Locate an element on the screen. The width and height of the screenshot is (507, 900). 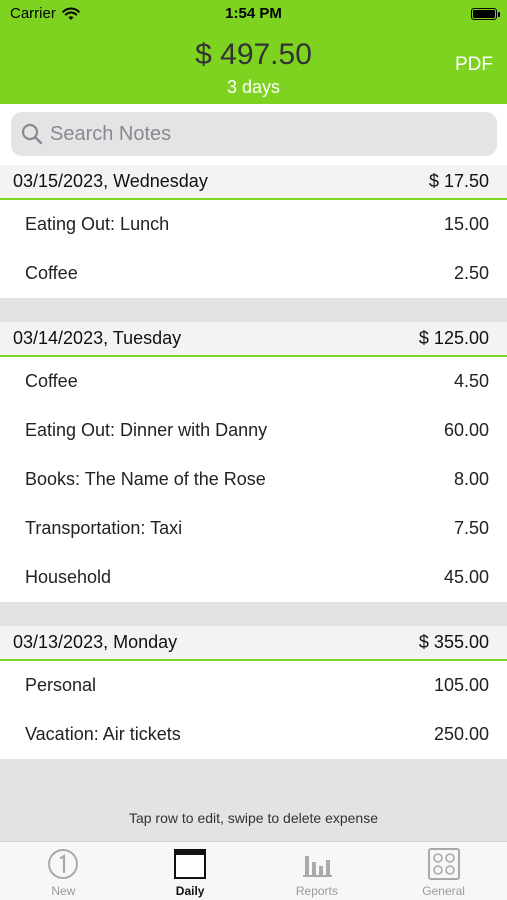
expense-row: Eating Out: Dinner with Danny 60.00 is located at coordinates (253, 430).